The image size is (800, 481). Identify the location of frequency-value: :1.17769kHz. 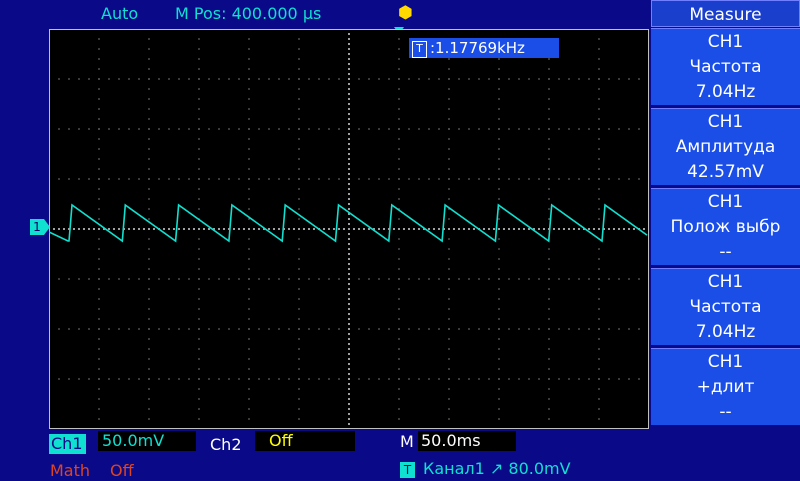
(477, 48).